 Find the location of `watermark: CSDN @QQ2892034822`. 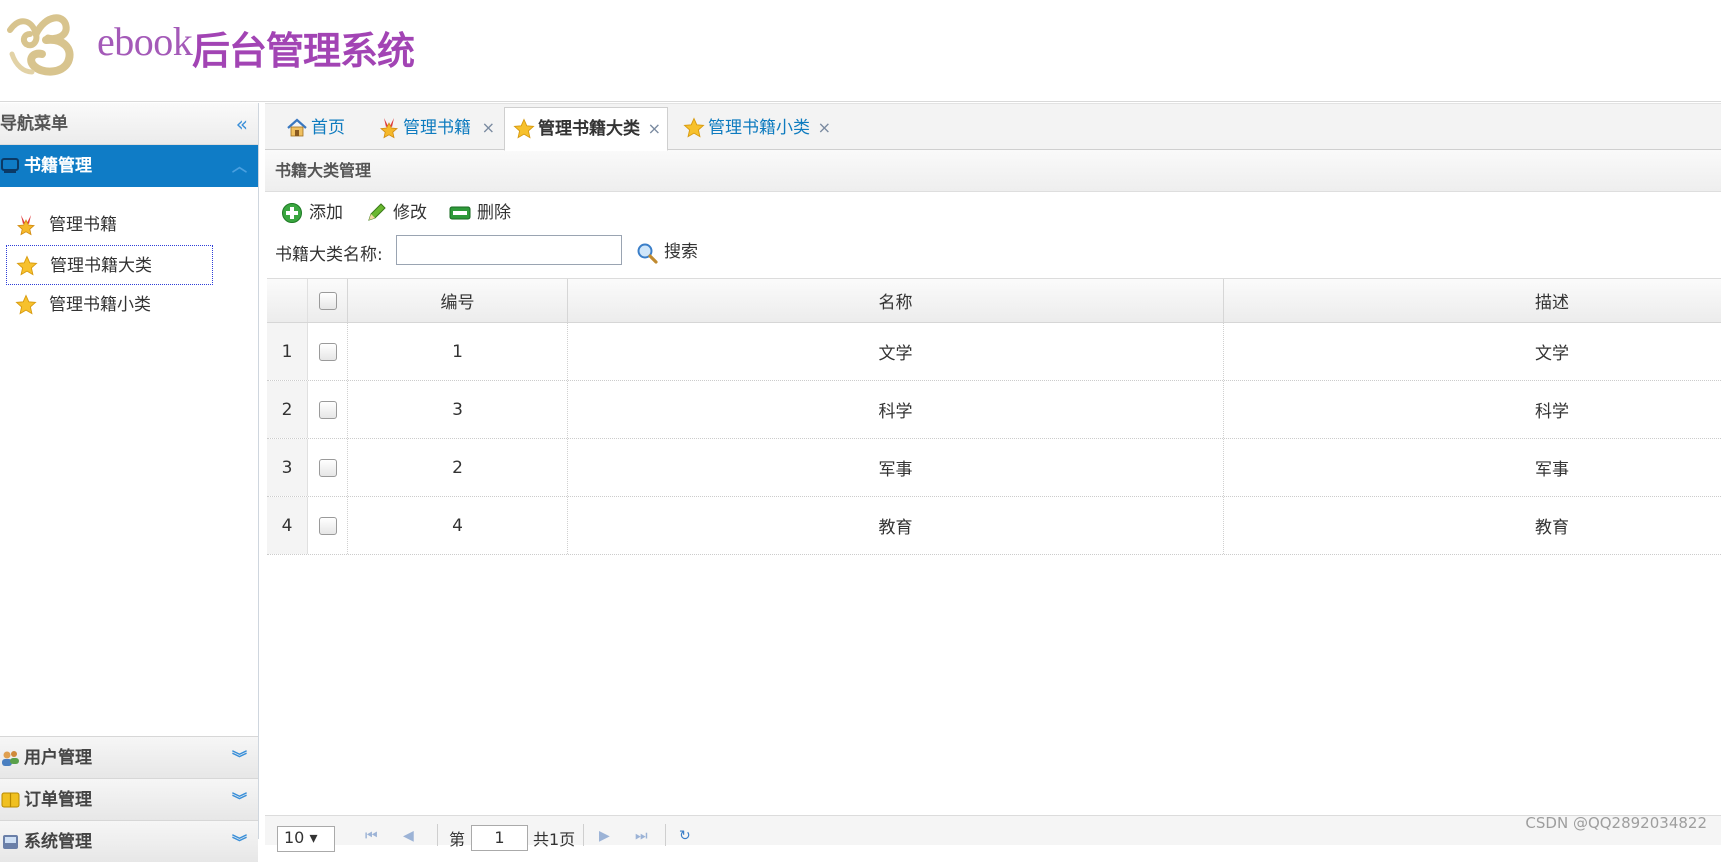

watermark: CSDN @QQ2892034822 is located at coordinates (1616, 823).